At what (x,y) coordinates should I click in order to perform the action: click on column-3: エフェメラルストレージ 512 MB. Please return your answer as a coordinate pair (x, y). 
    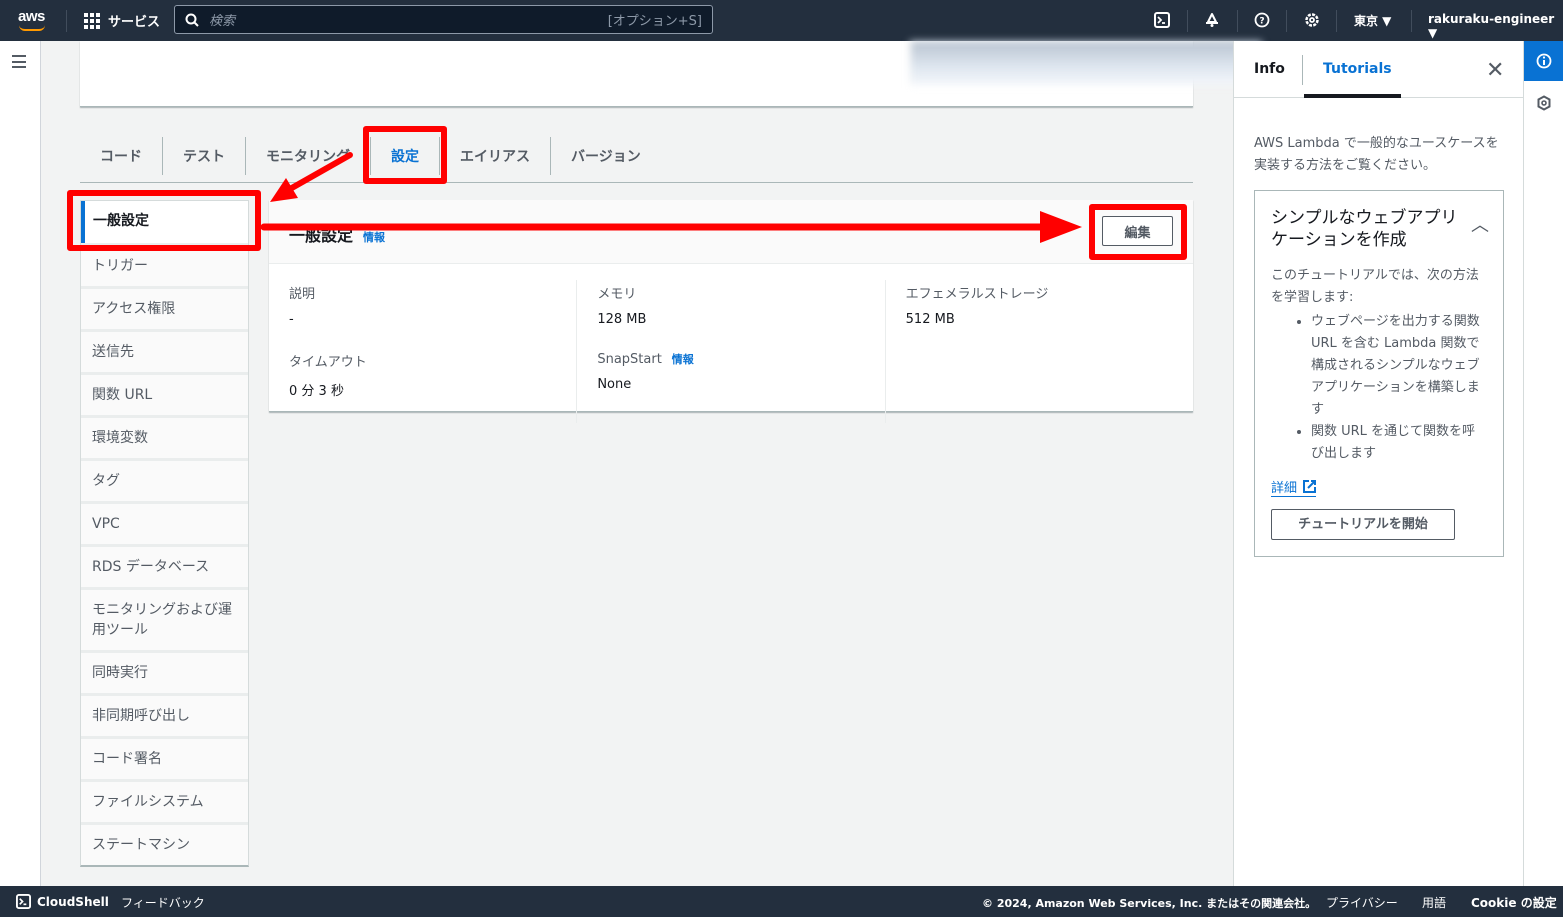
    Looking at the image, I should click on (1038, 351).